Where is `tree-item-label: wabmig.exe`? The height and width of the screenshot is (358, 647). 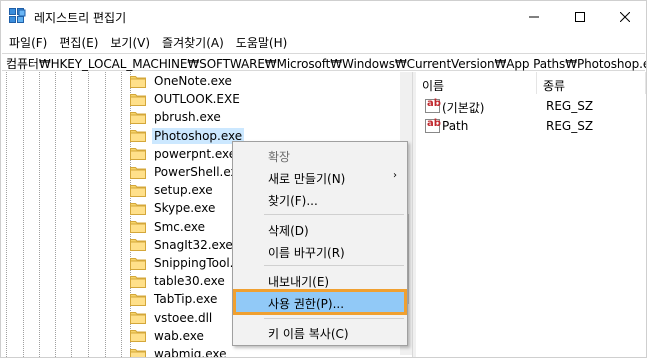 tree-item-label: wabmig.exe is located at coordinates (190, 352).